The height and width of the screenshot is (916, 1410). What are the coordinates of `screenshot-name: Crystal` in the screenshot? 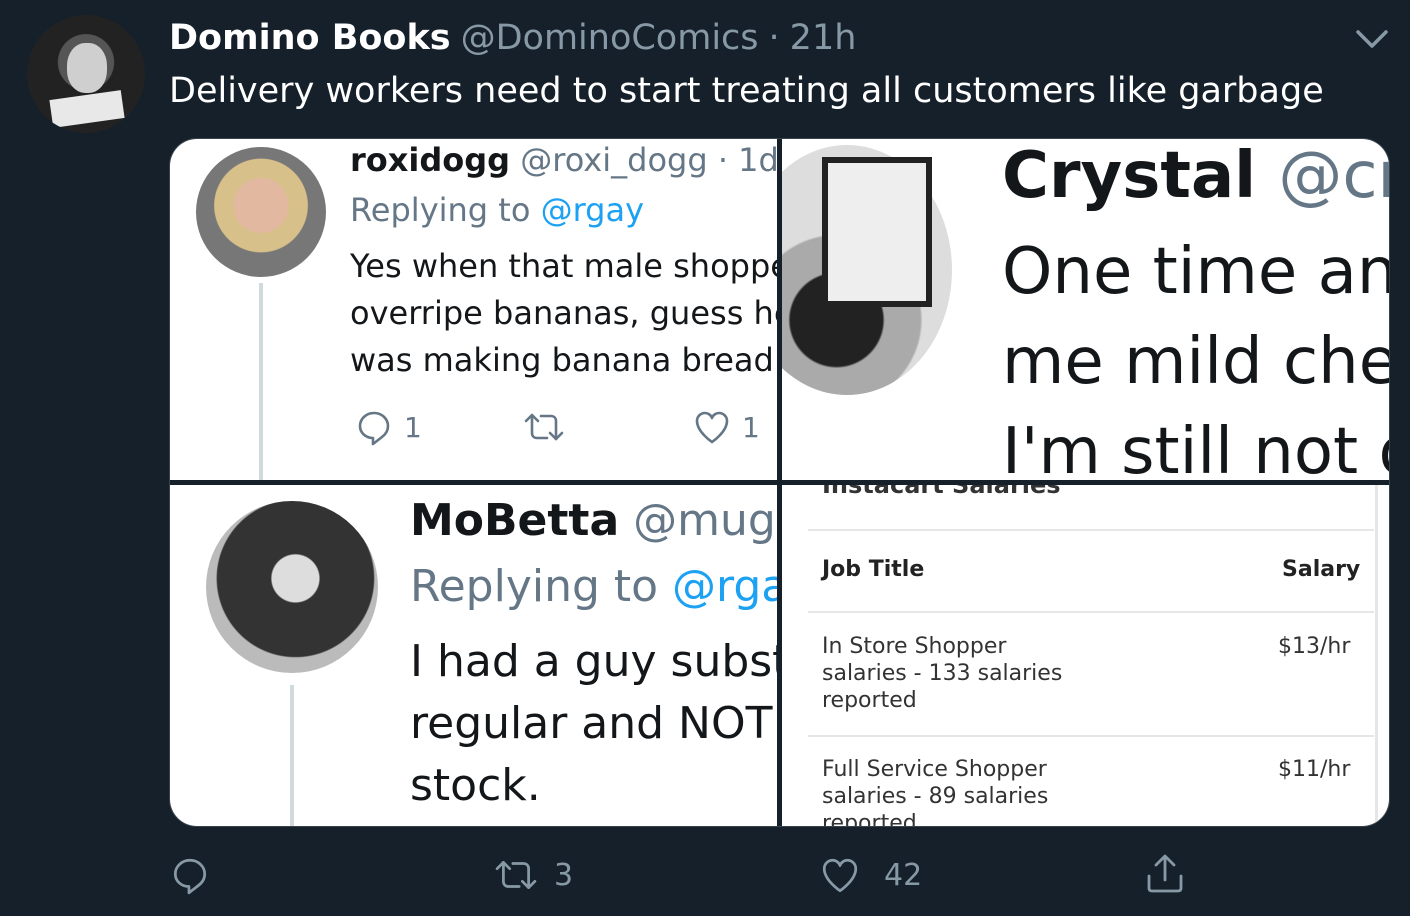 It's located at (1129, 176).